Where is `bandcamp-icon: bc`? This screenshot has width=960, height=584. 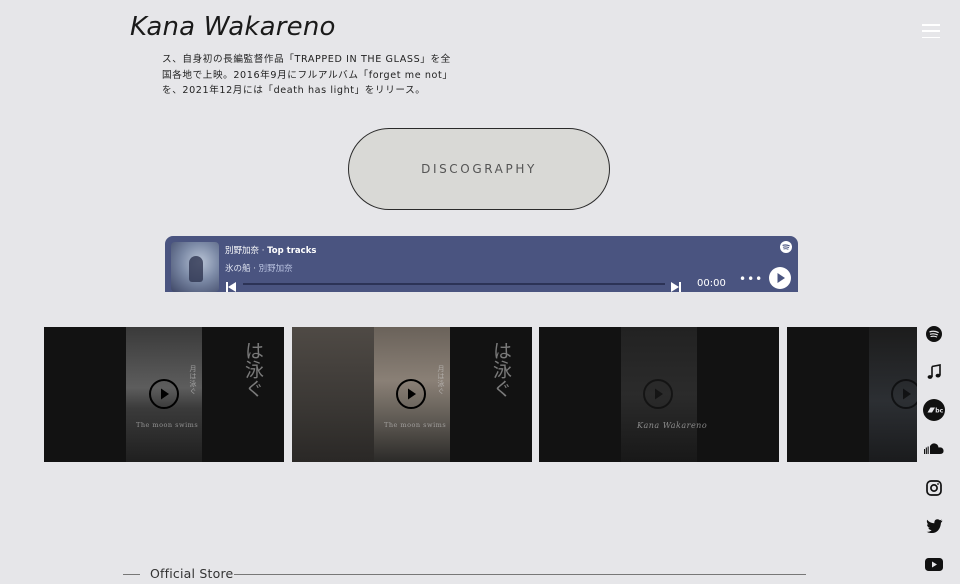 bandcamp-icon: bc is located at coordinates (934, 410).